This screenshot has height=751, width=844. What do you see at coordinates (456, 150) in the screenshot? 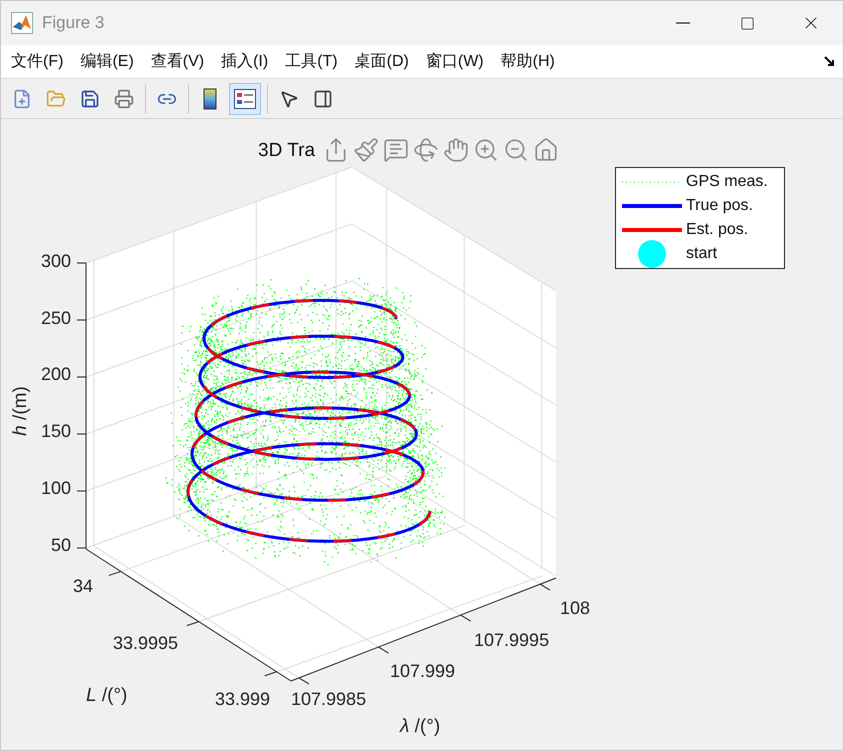
I see `pan-hand-icon` at bounding box center [456, 150].